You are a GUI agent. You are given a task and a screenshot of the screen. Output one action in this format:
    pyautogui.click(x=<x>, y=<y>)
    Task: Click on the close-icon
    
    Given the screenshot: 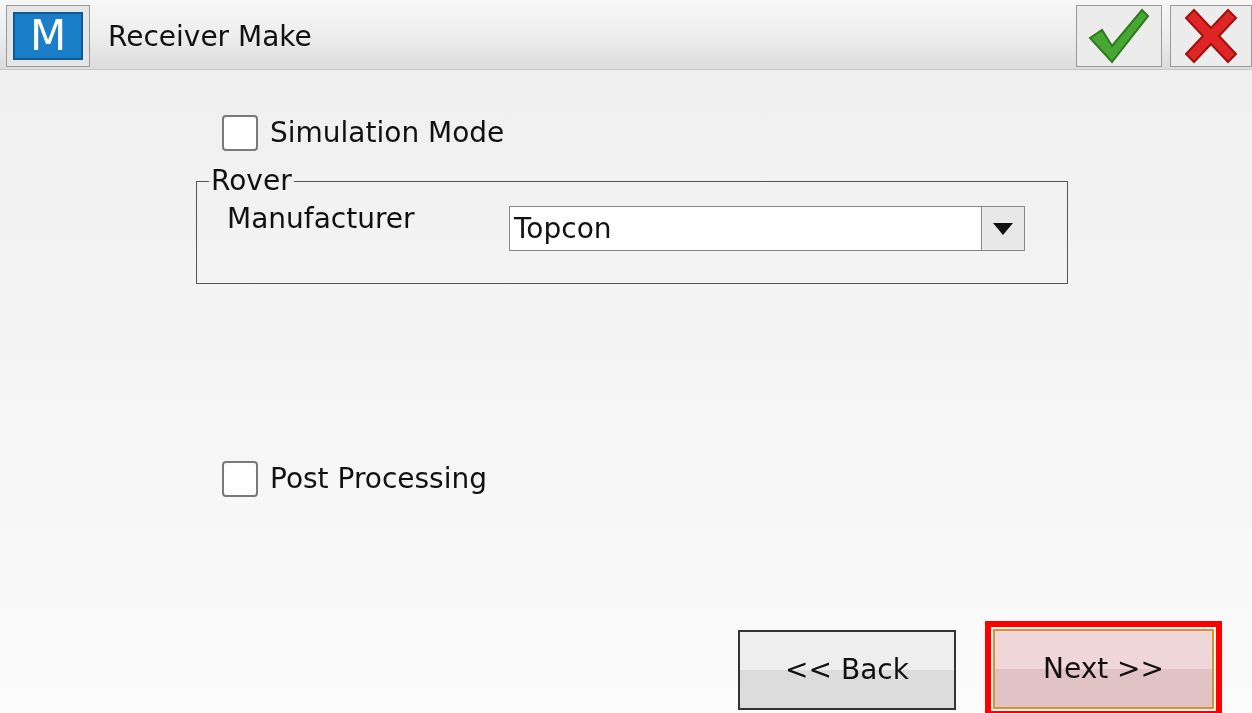 What is the action you would take?
    pyautogui.click(x=1211, y=36)
    